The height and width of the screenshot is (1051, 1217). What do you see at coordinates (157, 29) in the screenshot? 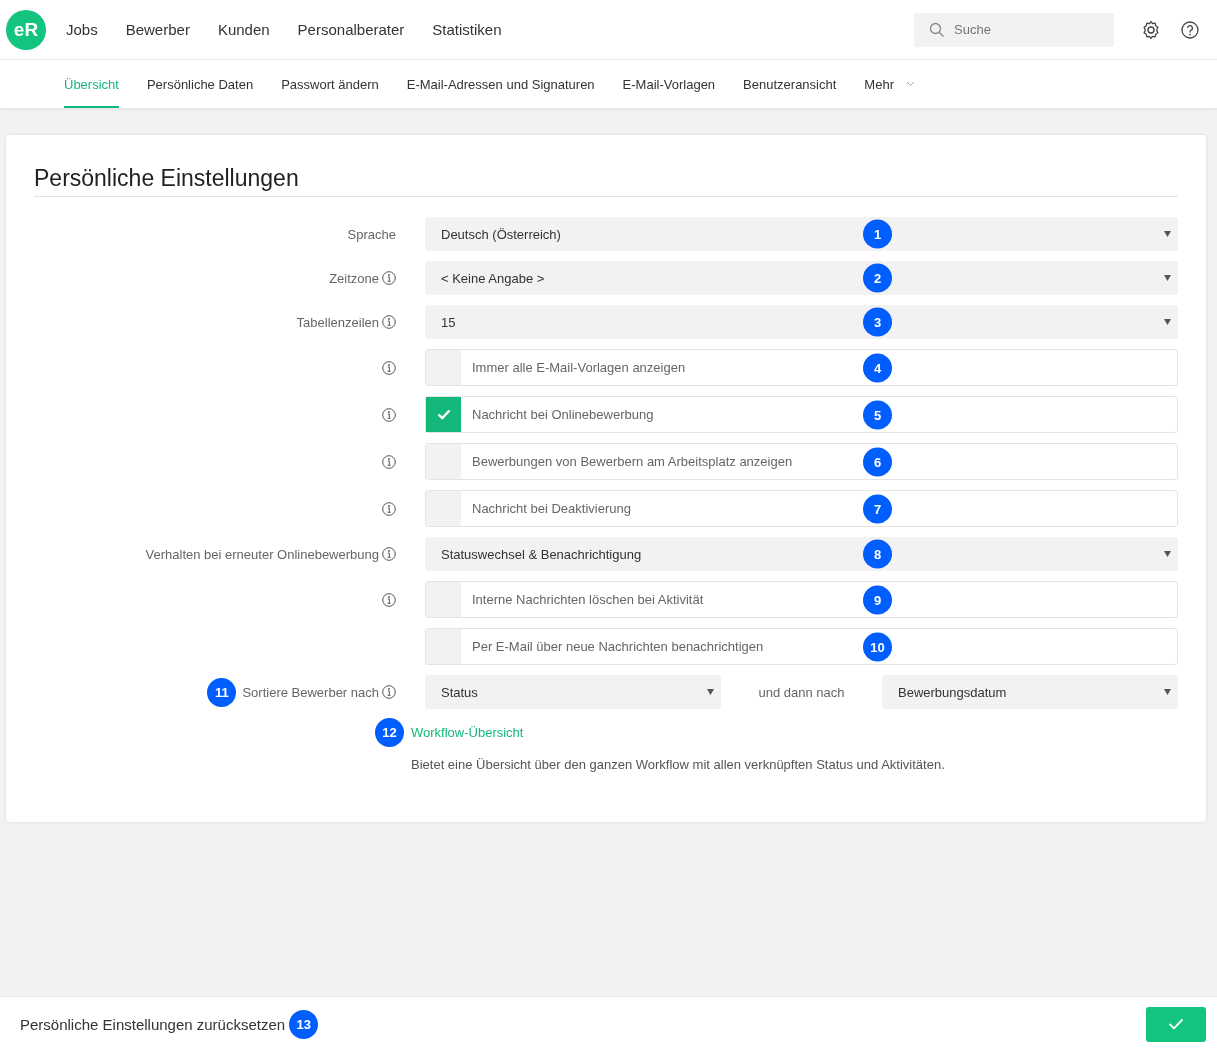
I see `nav-link: Bewerber` at bounding box center [157, 29].